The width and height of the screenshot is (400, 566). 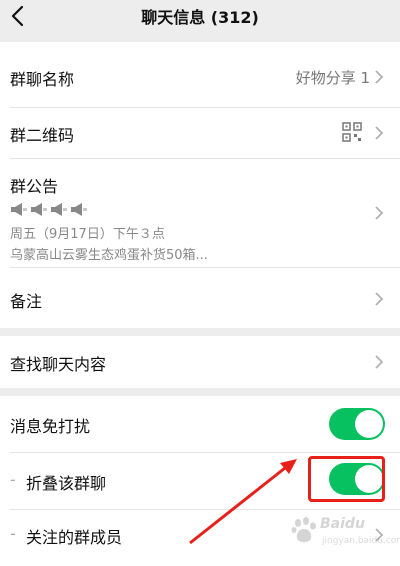 I want to click on qr-code-icon, so click(x=352, y=132).